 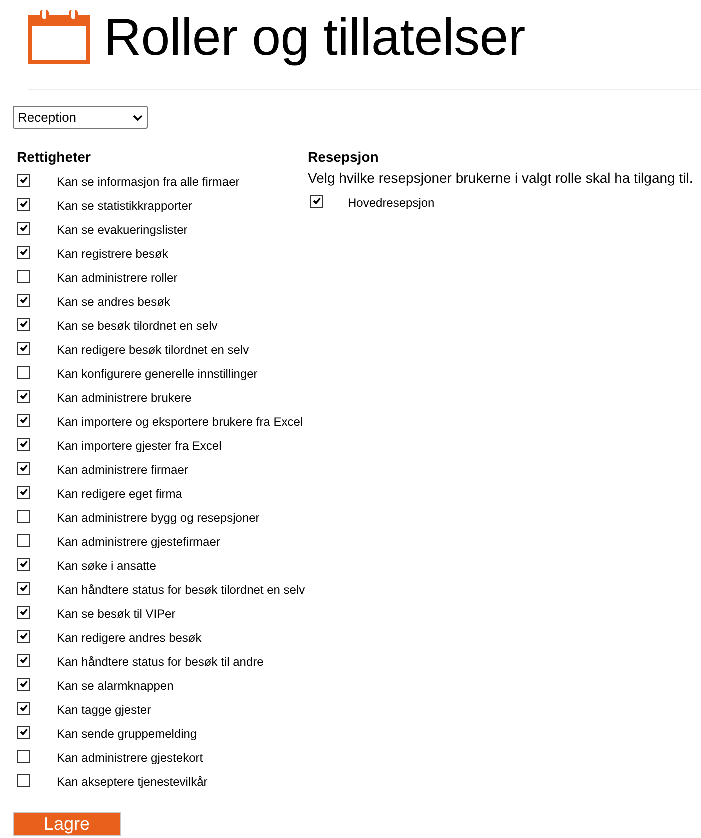 I want to click on permission-label: Kan se statistikkrapporter, so click(x=124, y=206).